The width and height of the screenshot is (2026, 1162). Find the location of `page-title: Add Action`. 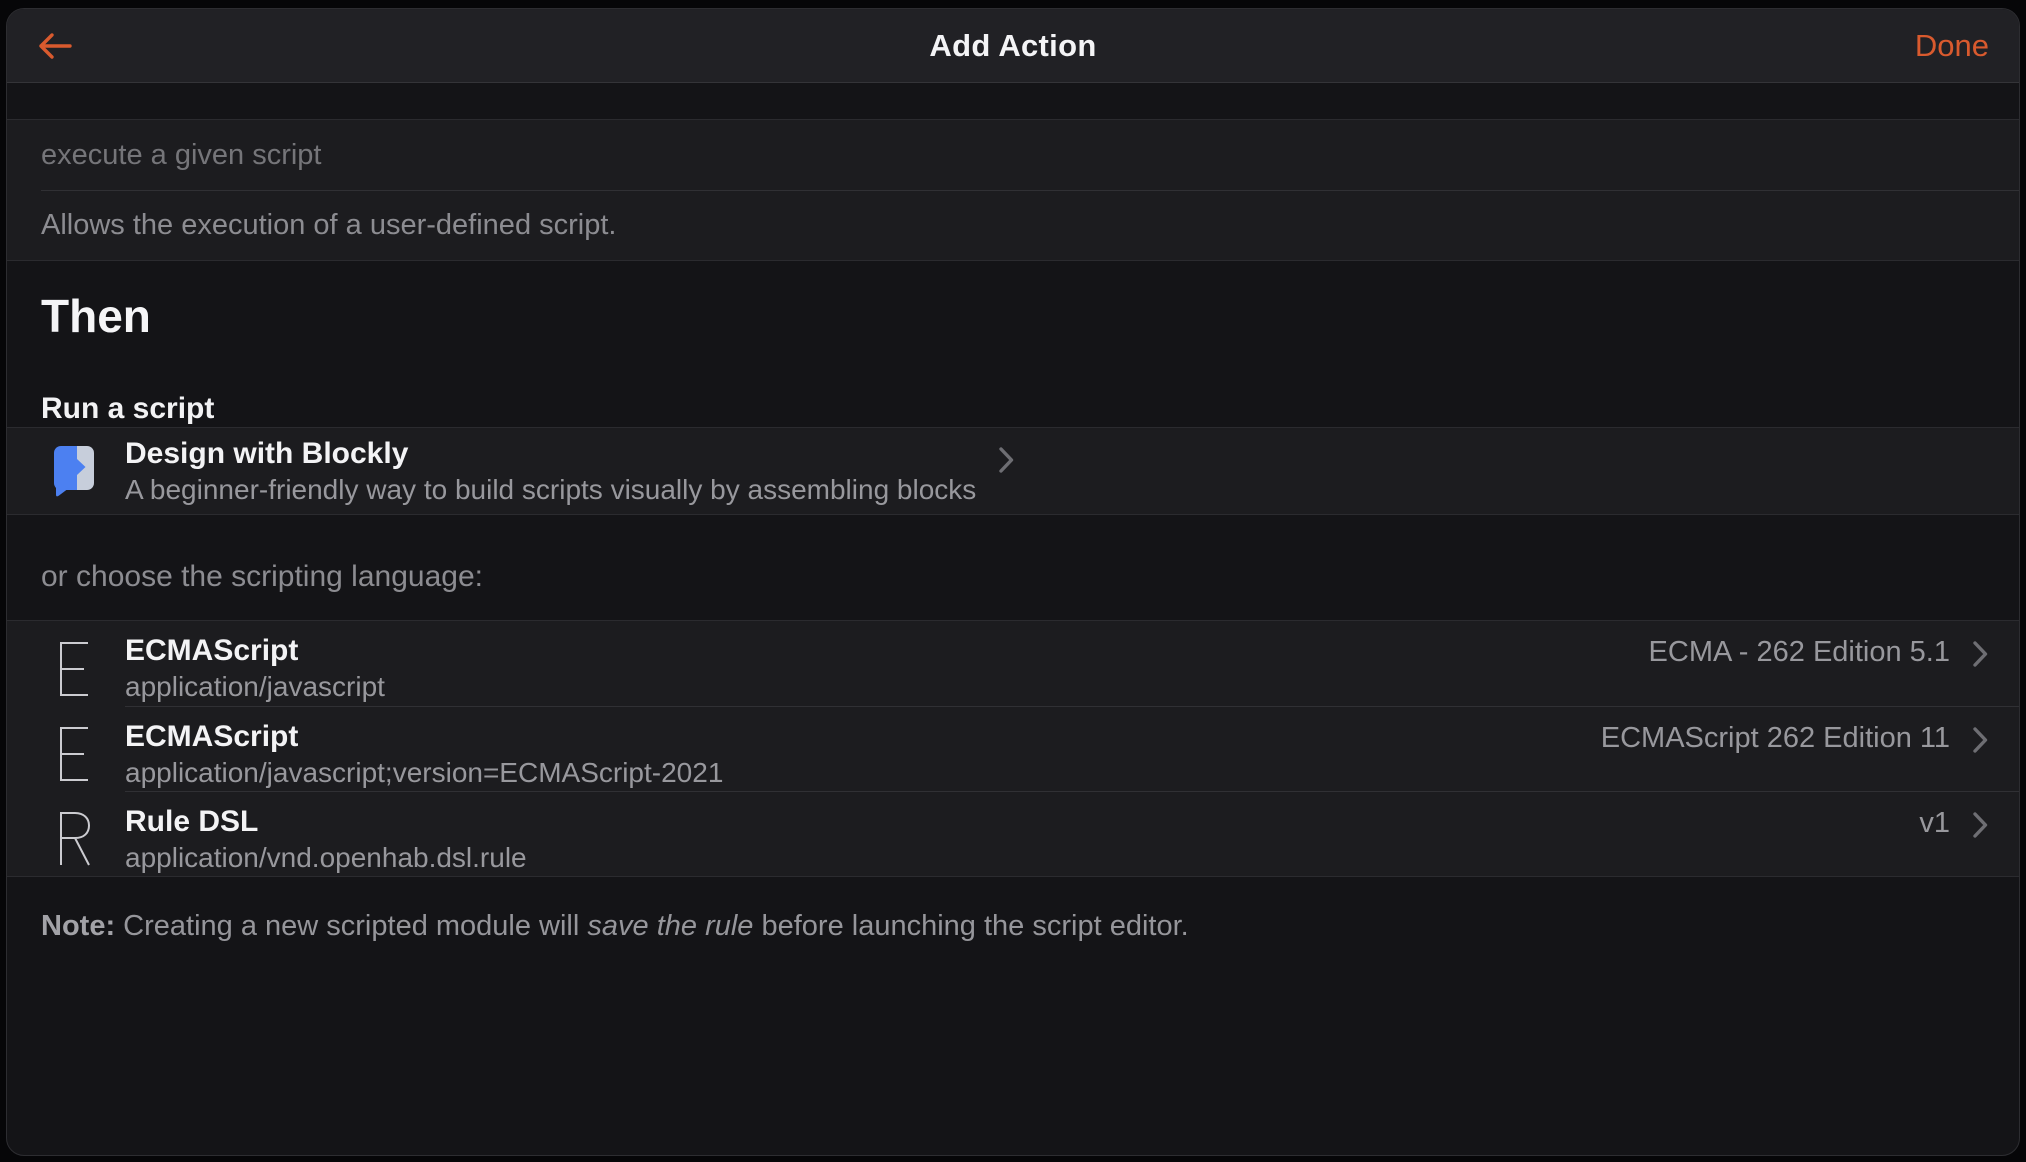

page-title: Add Action is located at coordinates (1013, 45).